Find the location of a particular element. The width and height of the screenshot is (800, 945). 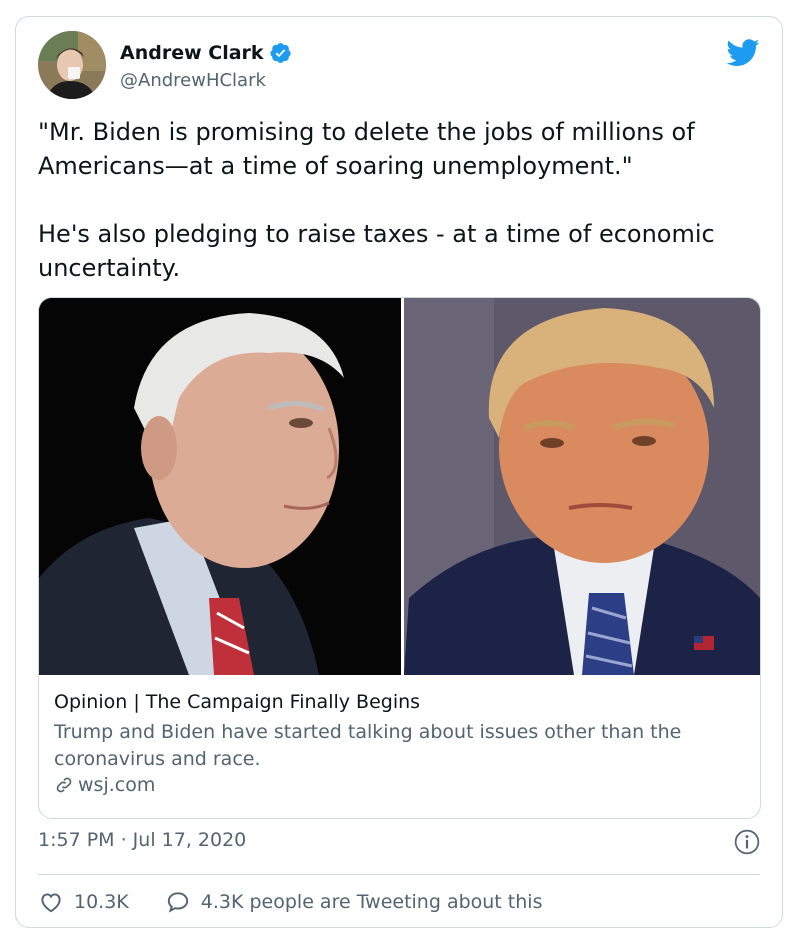

link-domain: wsj.com is located at coordinates (116, 785).